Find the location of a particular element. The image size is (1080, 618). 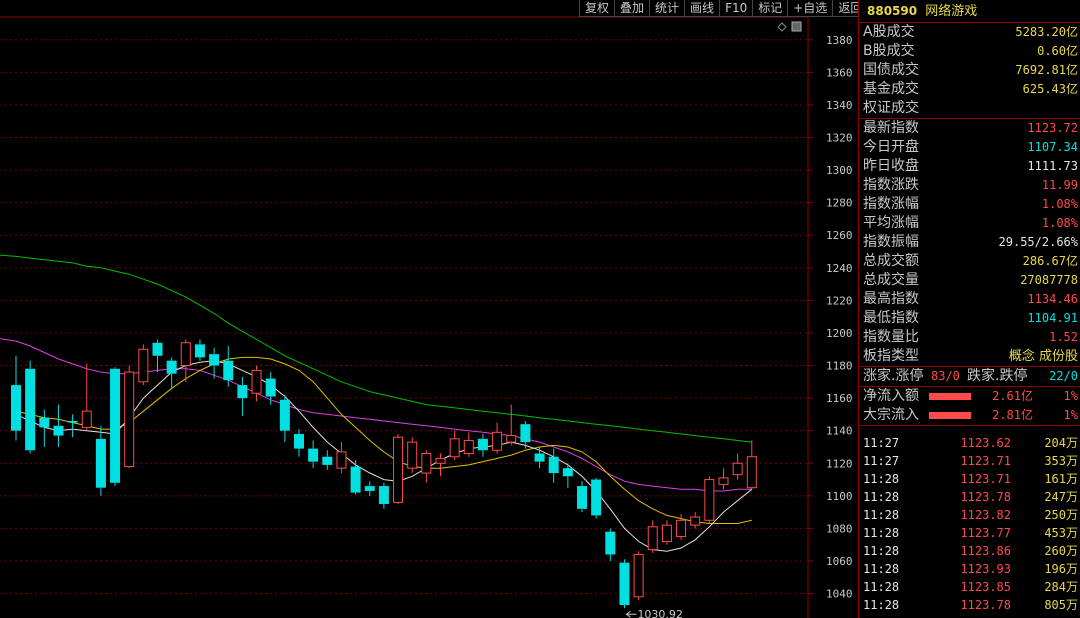

toolbar-add-watchlist-button: +自选 is located at coordinates (810, 8).